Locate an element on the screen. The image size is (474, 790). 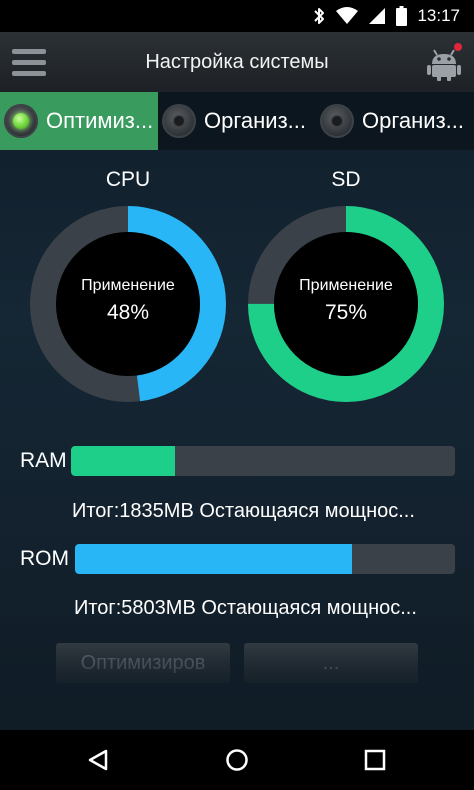
sd-title: SD is located at coordinates (346, 179).